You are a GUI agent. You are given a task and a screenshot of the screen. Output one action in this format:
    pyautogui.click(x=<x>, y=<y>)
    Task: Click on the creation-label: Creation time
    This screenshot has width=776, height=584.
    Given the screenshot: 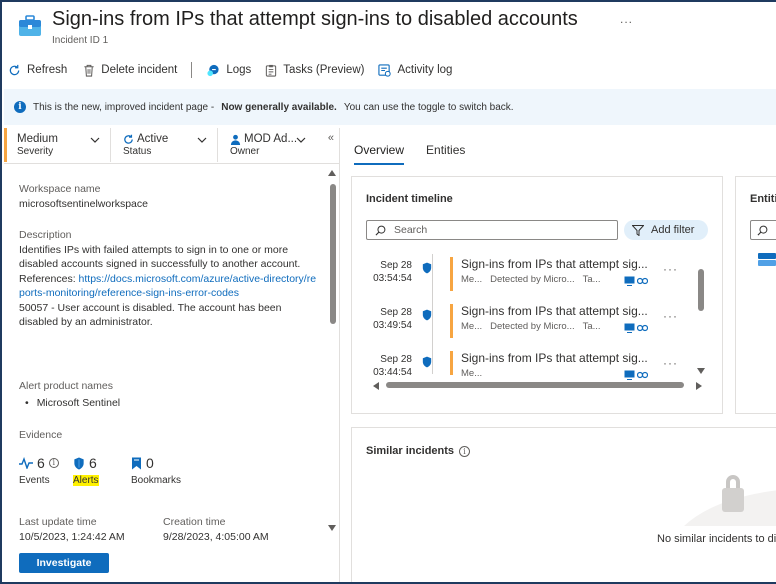 What is the action you would take?
    pyautogui.click(x=194, y=522)
    